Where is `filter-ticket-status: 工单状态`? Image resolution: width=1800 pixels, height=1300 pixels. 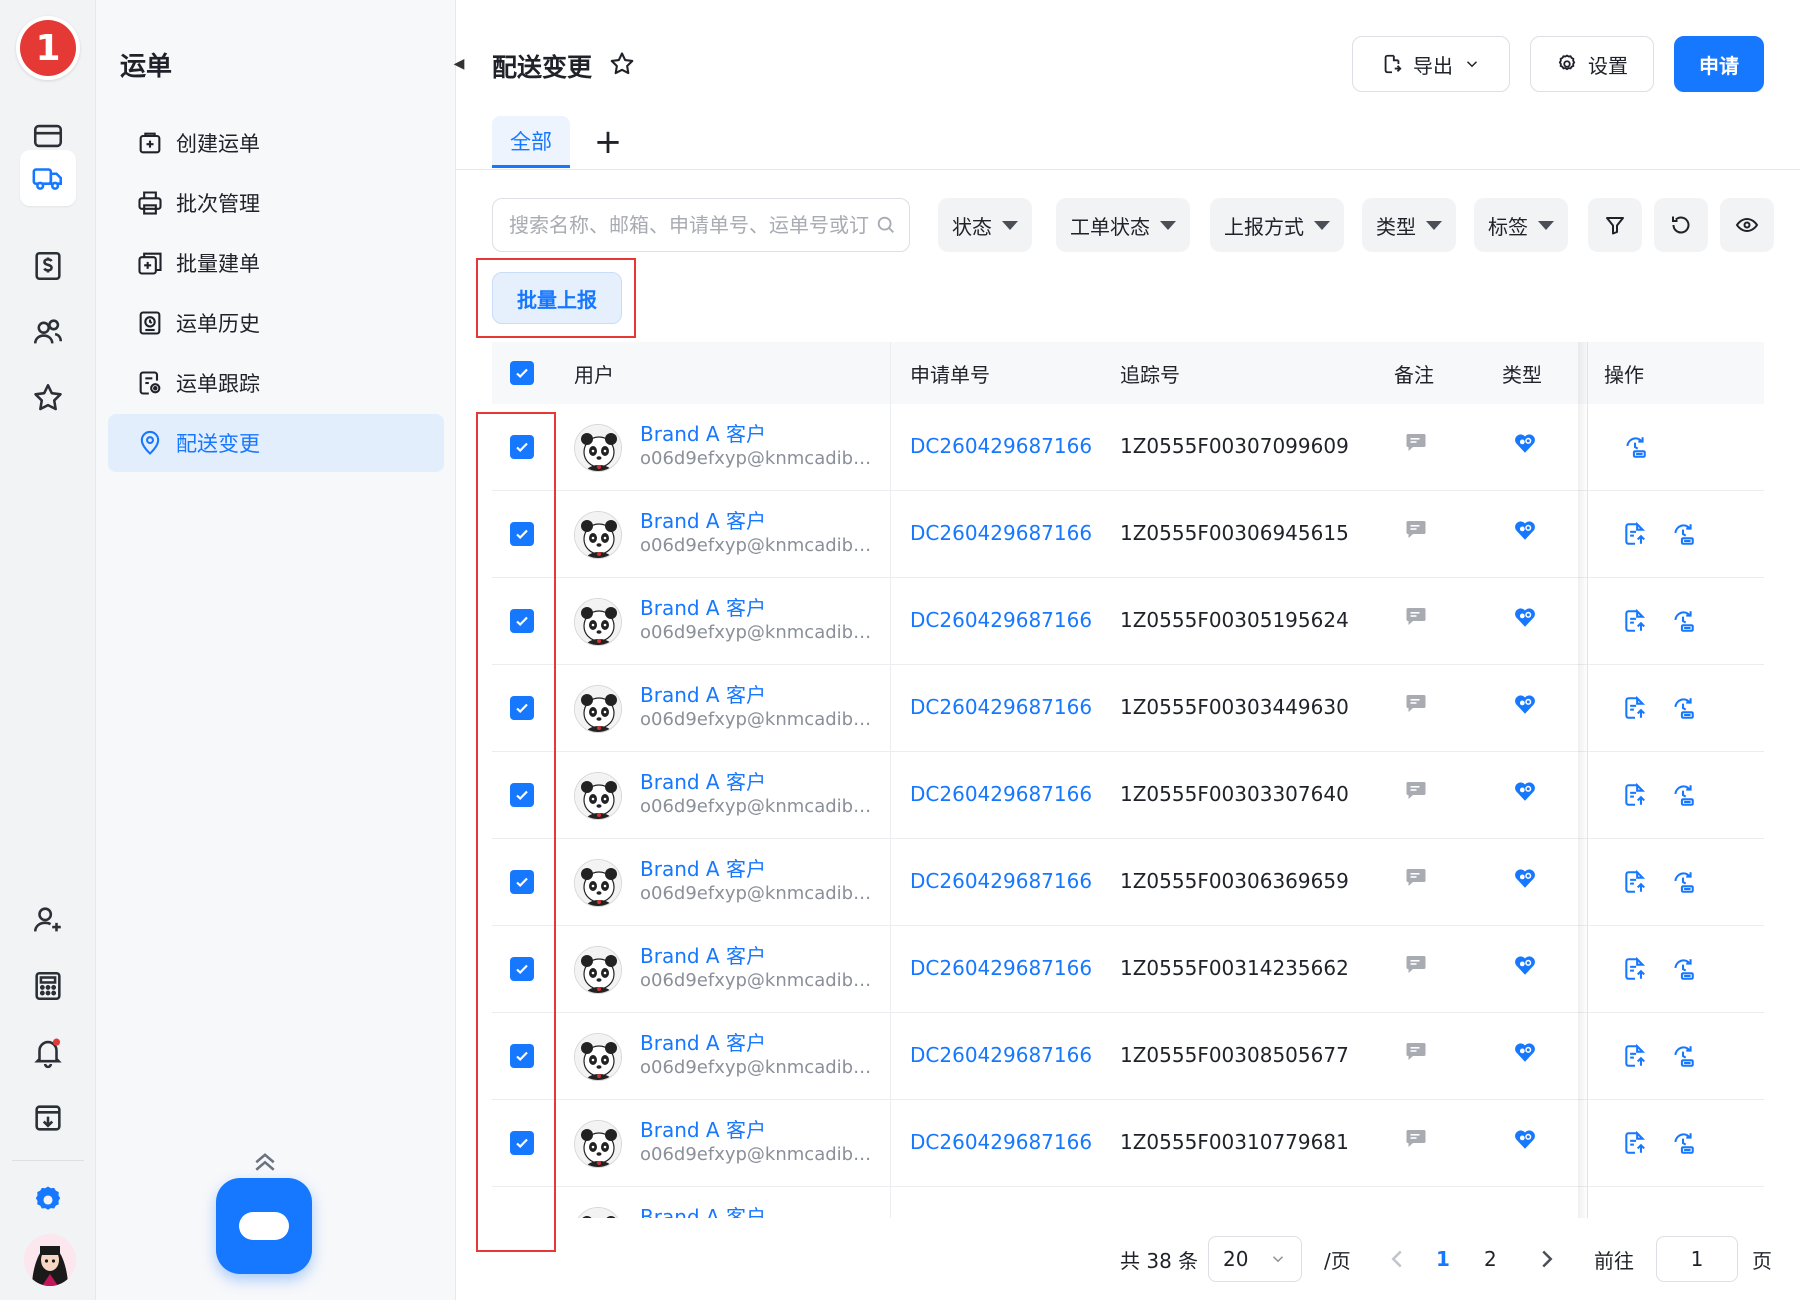
filter-ticket-status: 工单状态 is located at coordinates (1123, 225).